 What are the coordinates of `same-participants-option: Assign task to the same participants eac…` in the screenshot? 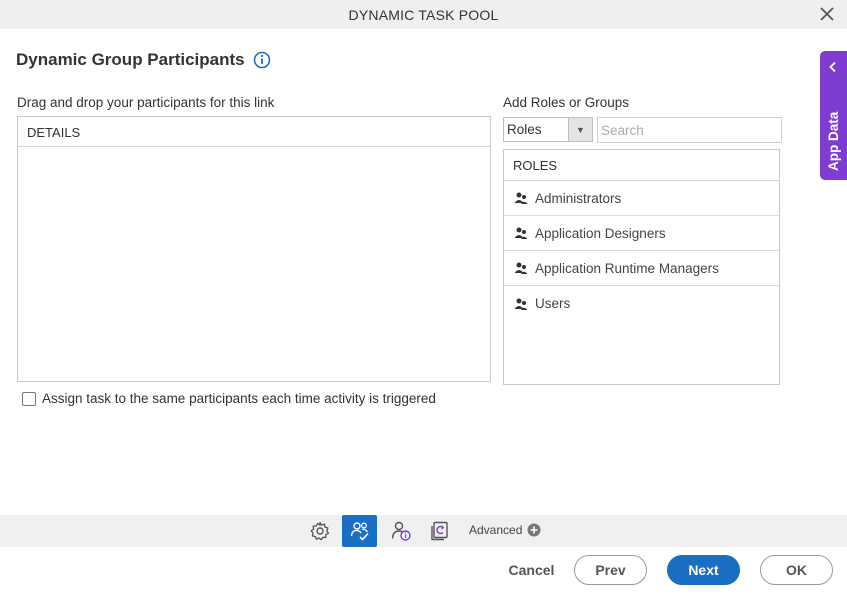 It's located at (229, 398).